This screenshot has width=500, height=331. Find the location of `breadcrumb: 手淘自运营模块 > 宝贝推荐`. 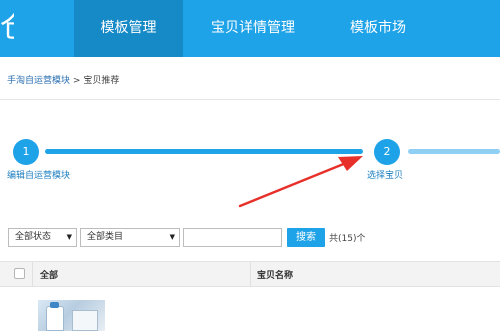

breadcrumb: 手淘自运营模块 > 宝贝推荐 is located at coordinates (63, 79).